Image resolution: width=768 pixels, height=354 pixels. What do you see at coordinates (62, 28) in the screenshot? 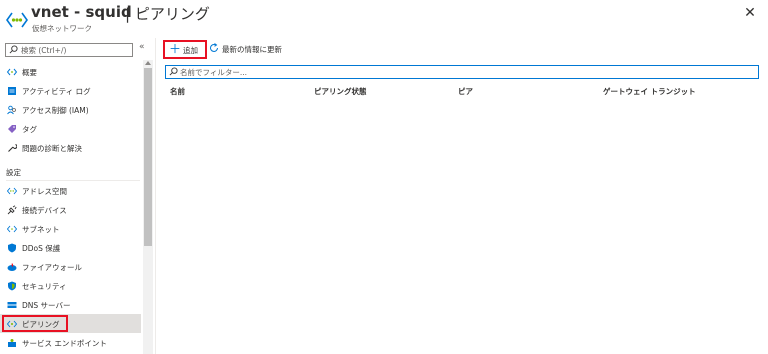
I see `page-subtitle: 仮想ネットワーク` at bounding box center [62, 28].